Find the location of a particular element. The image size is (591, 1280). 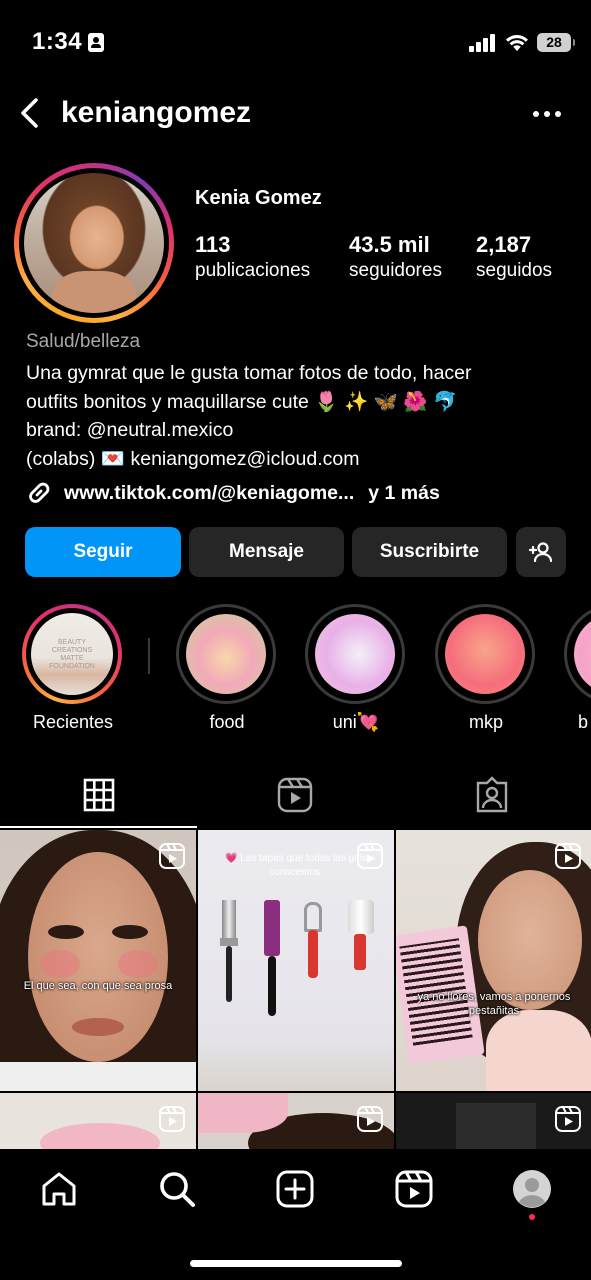

profile-icon is located at coordinates (532, 1189).